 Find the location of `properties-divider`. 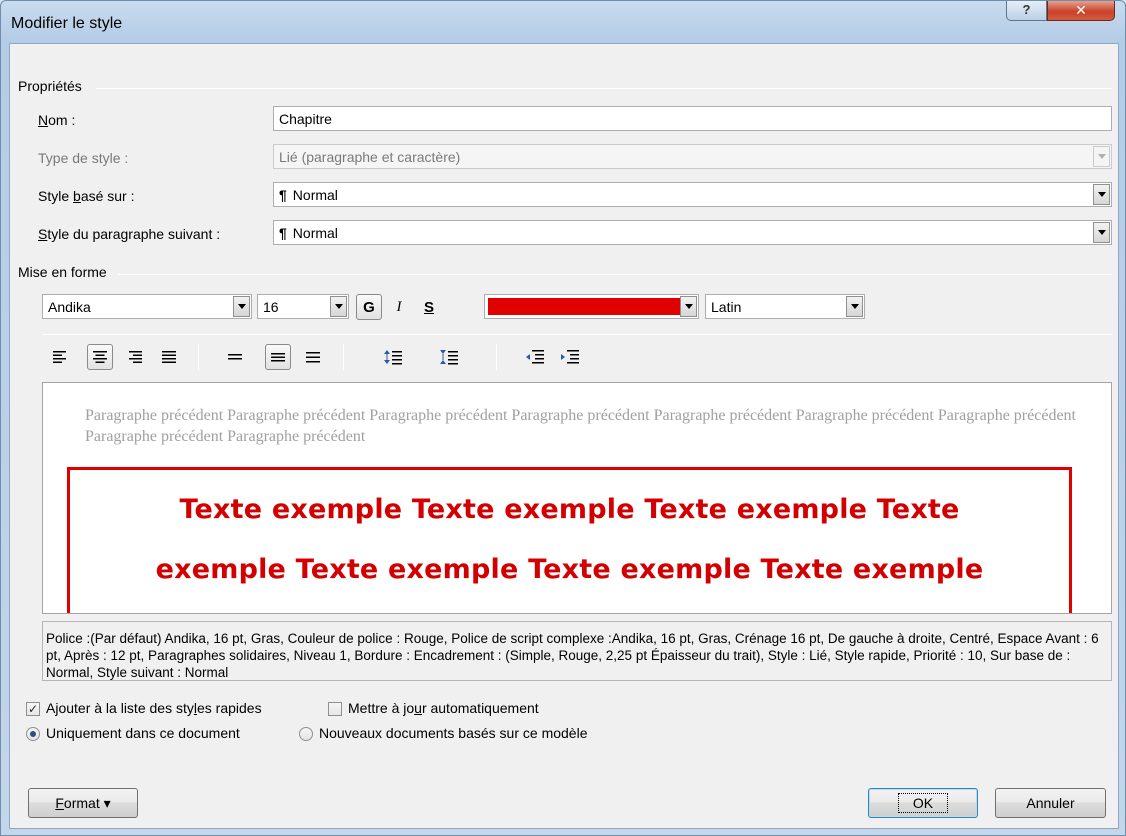

properties-divider is located at coordinates (604, 88).